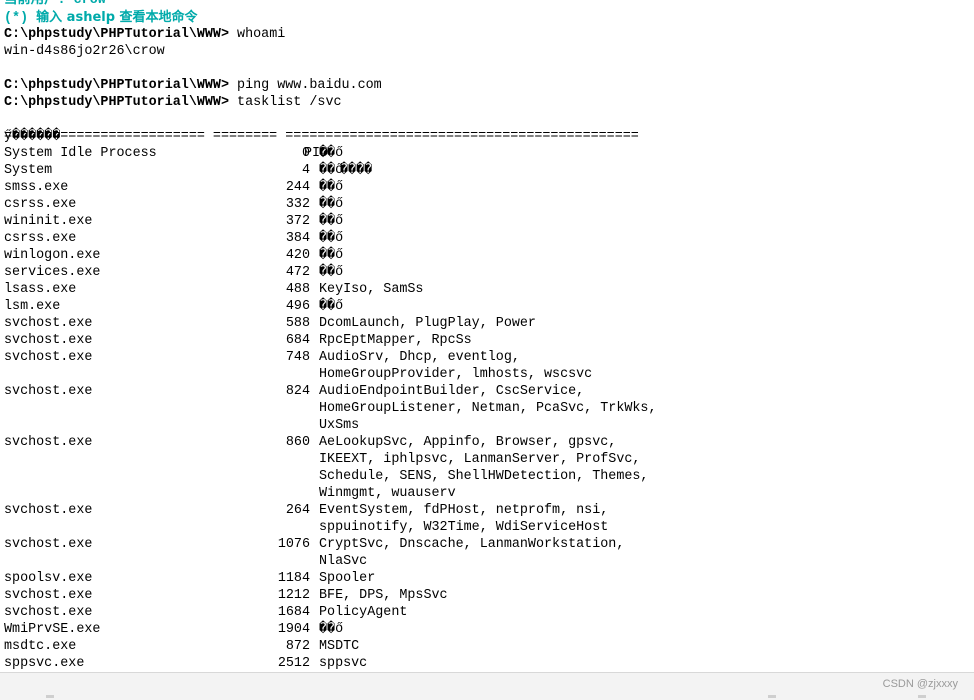 The height and width of the screenshot is (700, 974). What do you see at coordinates (80, 153) in the screenshot?
I see `process-name: System Idle Process` at bounding box center [80, 153].